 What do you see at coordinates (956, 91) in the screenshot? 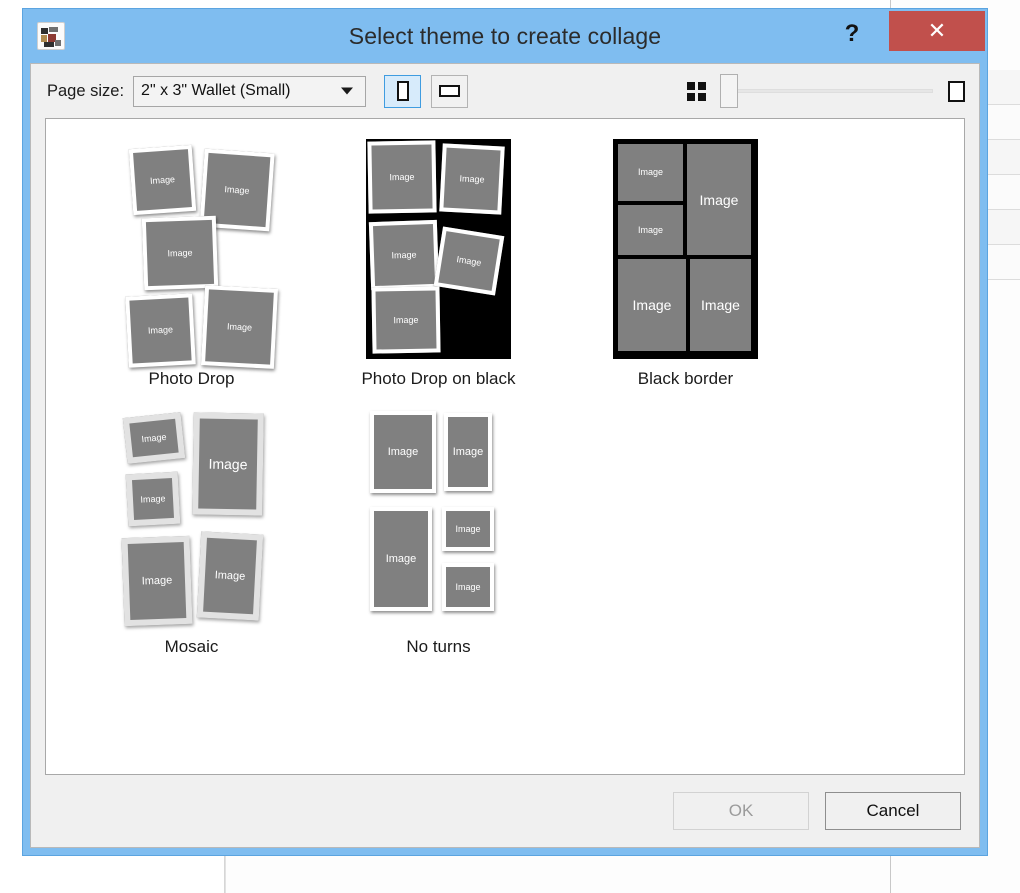
I see `single-large-icon` at bounding box center [956, 91].